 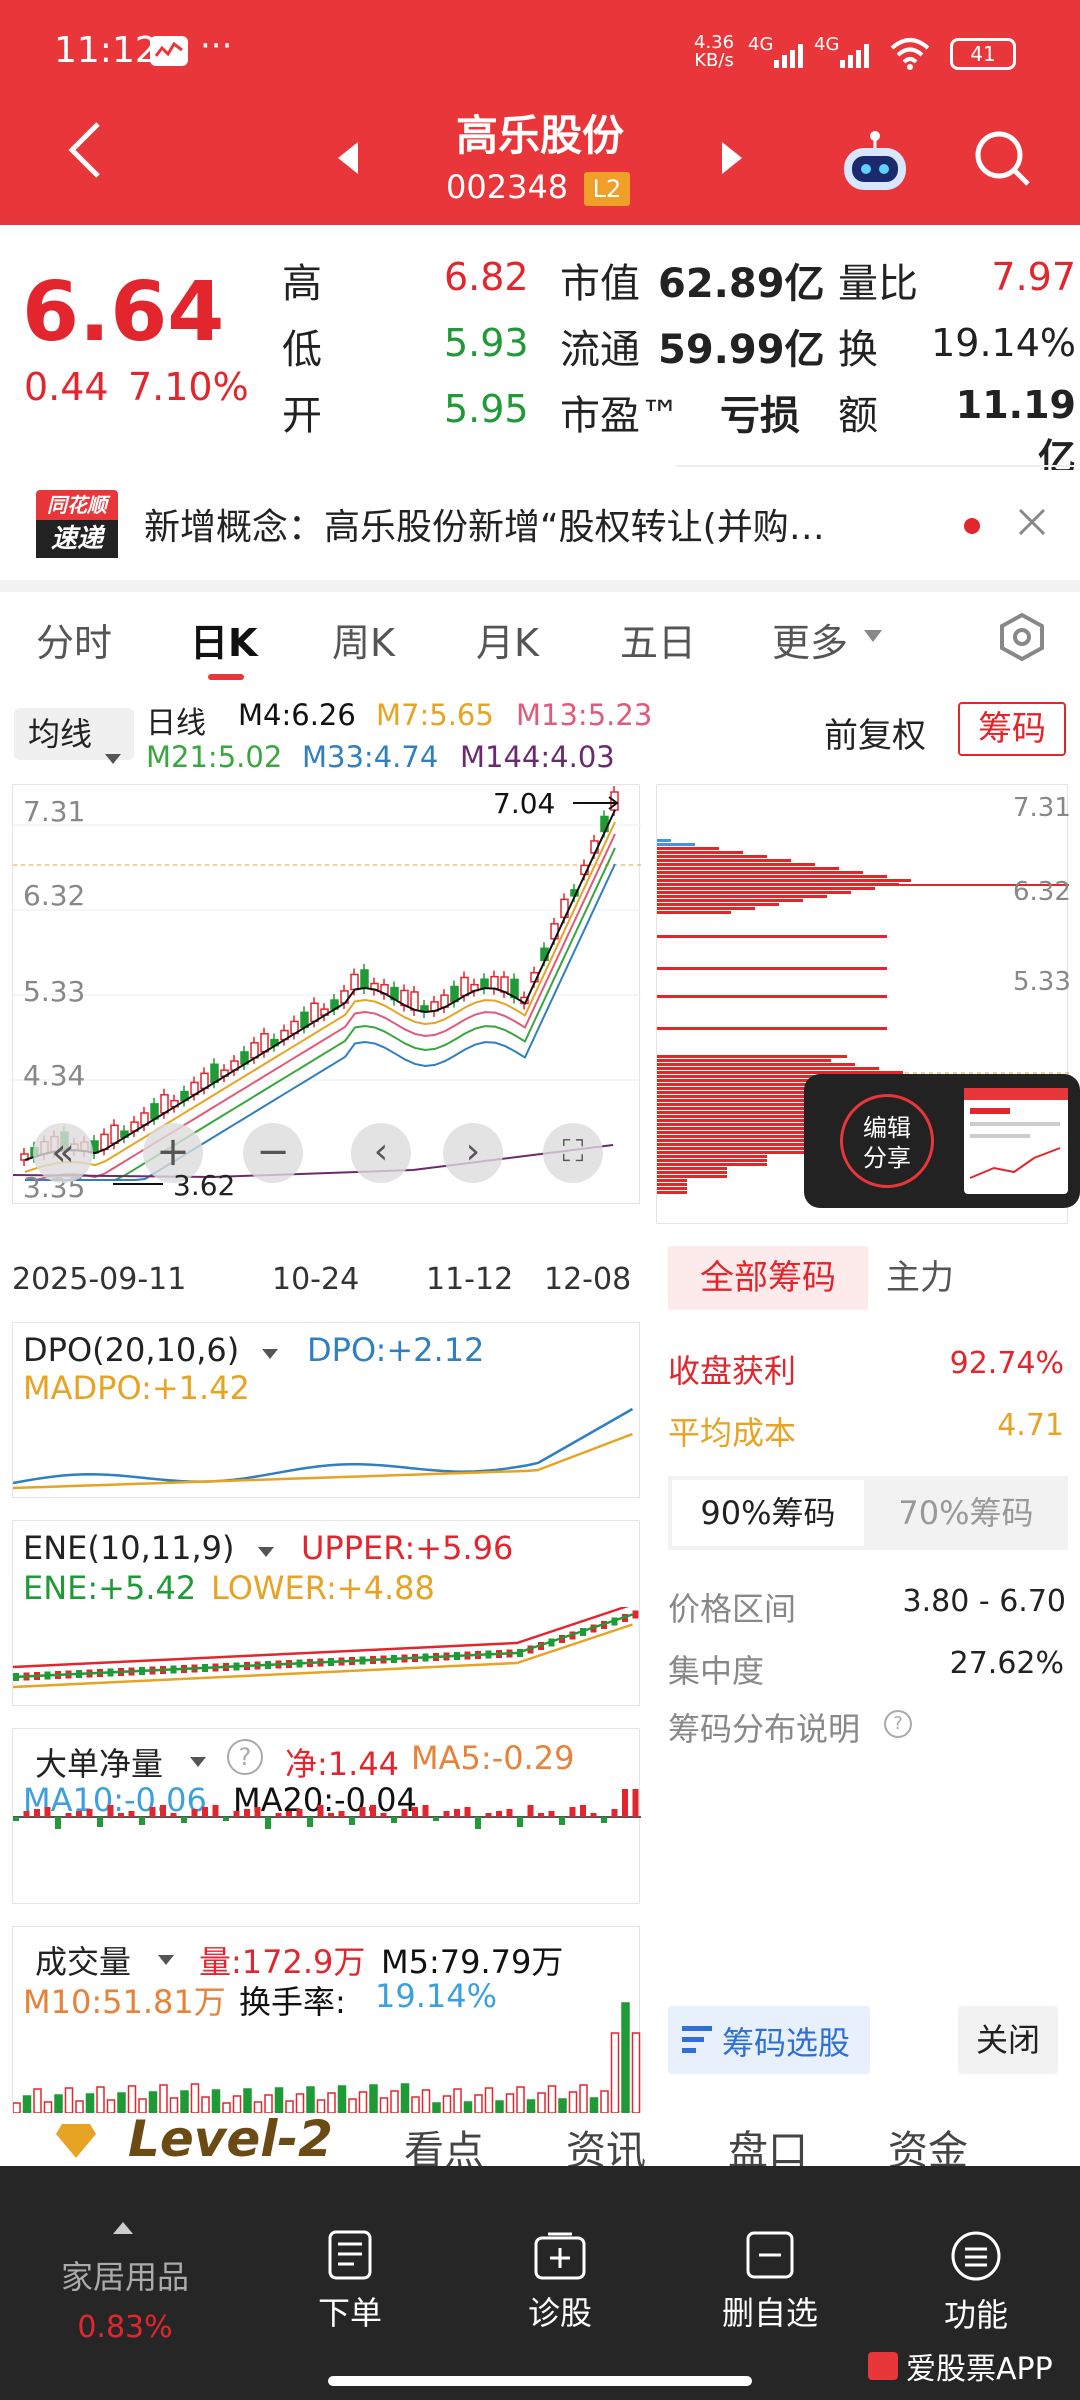 I want to click on scroll-right-icon: ›, so click(x=473, y=1153).